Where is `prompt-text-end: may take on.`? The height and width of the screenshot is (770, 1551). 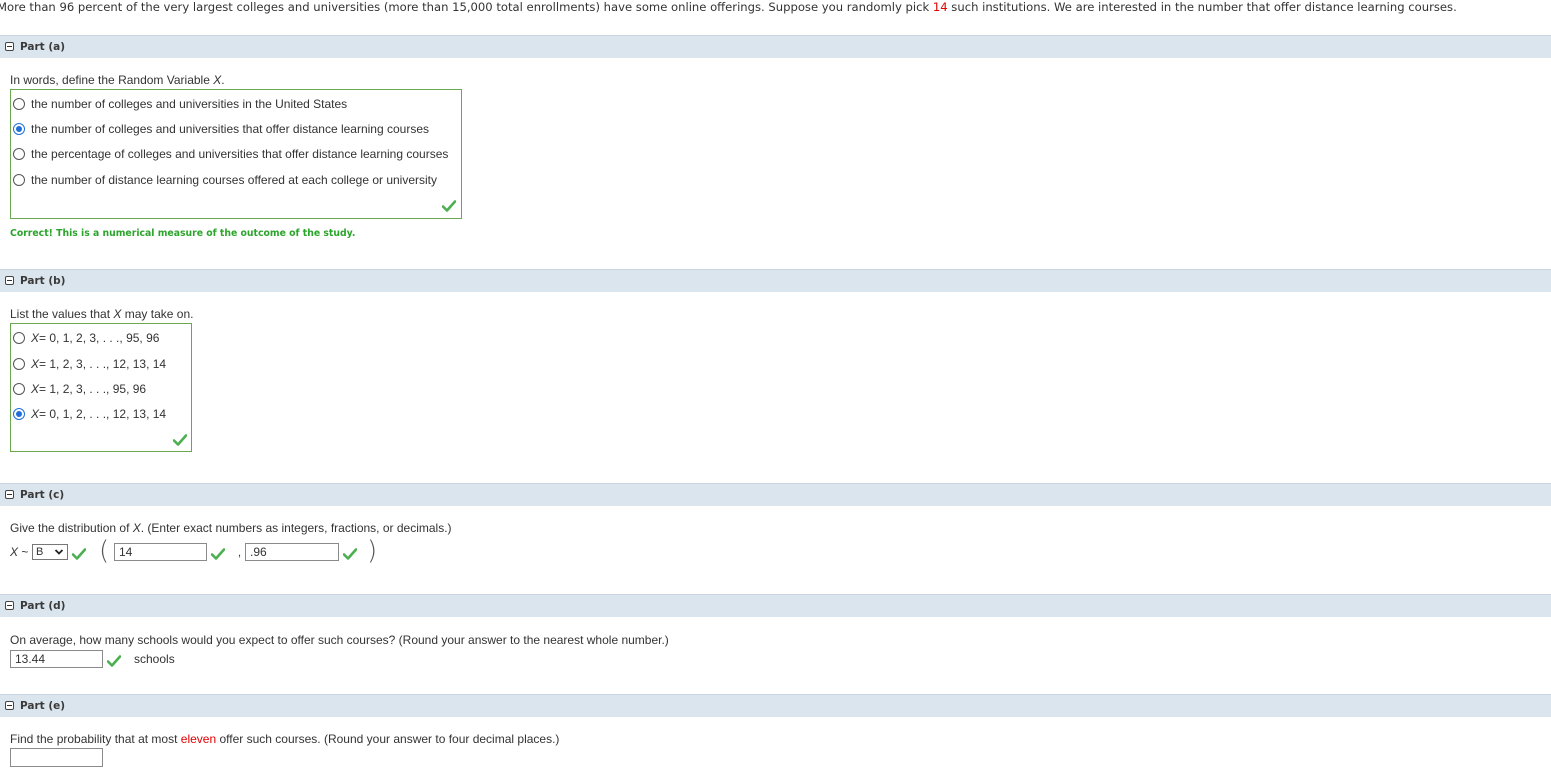 prompt-text-end: may take on. is located at coordinates (157, 314).